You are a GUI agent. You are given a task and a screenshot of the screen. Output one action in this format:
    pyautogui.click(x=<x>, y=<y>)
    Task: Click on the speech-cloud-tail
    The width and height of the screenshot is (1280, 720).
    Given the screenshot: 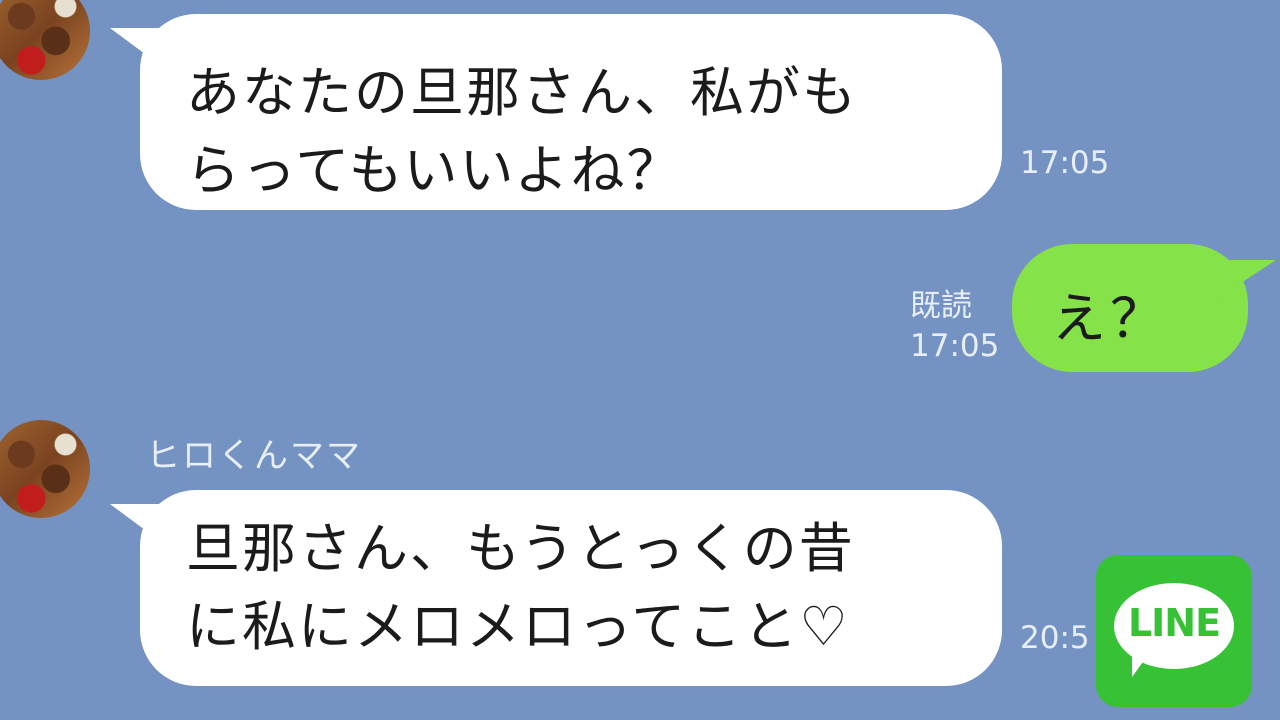 What is the action you would take?
    pyautogui.click(x=1140, y=666)
    